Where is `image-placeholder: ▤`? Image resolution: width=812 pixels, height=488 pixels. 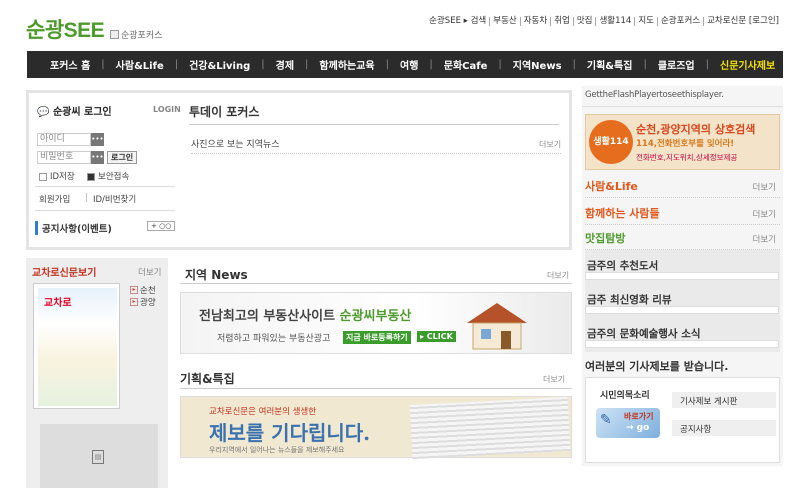
image-placeholder: ▤ is located at coordinates (99, 456).